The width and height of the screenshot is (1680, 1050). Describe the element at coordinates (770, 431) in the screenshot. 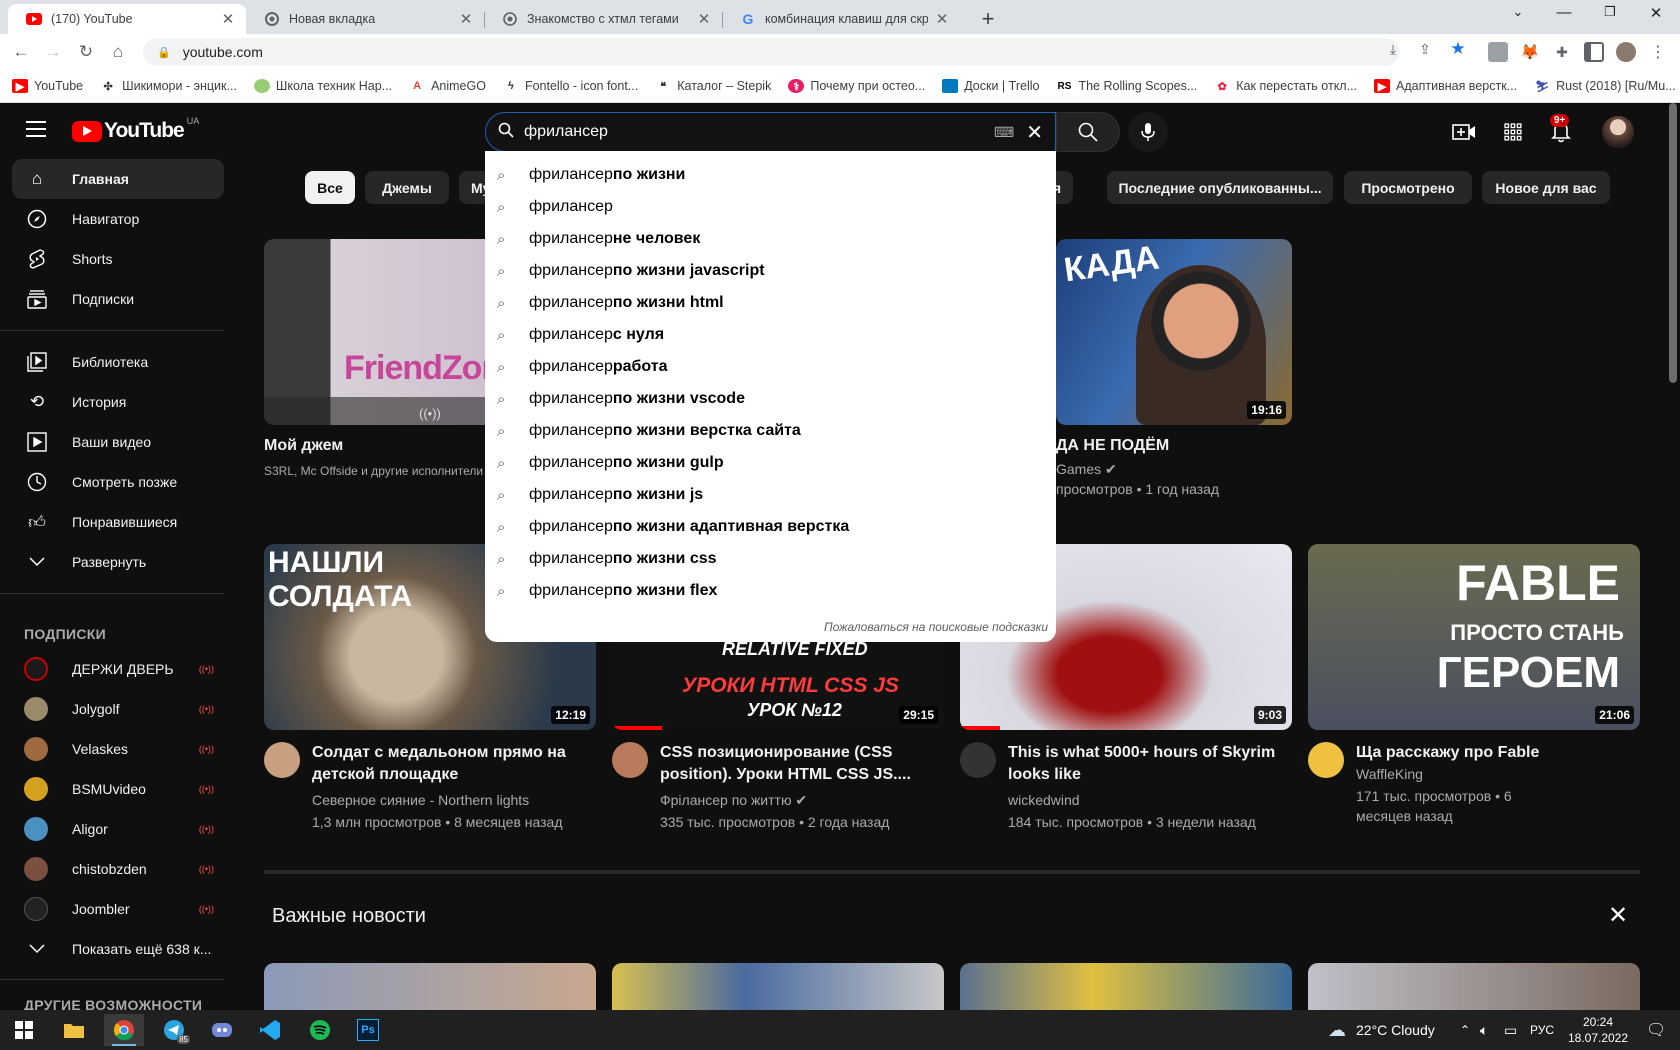

I see `suggestion-item: ⌕ фрилансер по жизни верстка сайта` at that location.